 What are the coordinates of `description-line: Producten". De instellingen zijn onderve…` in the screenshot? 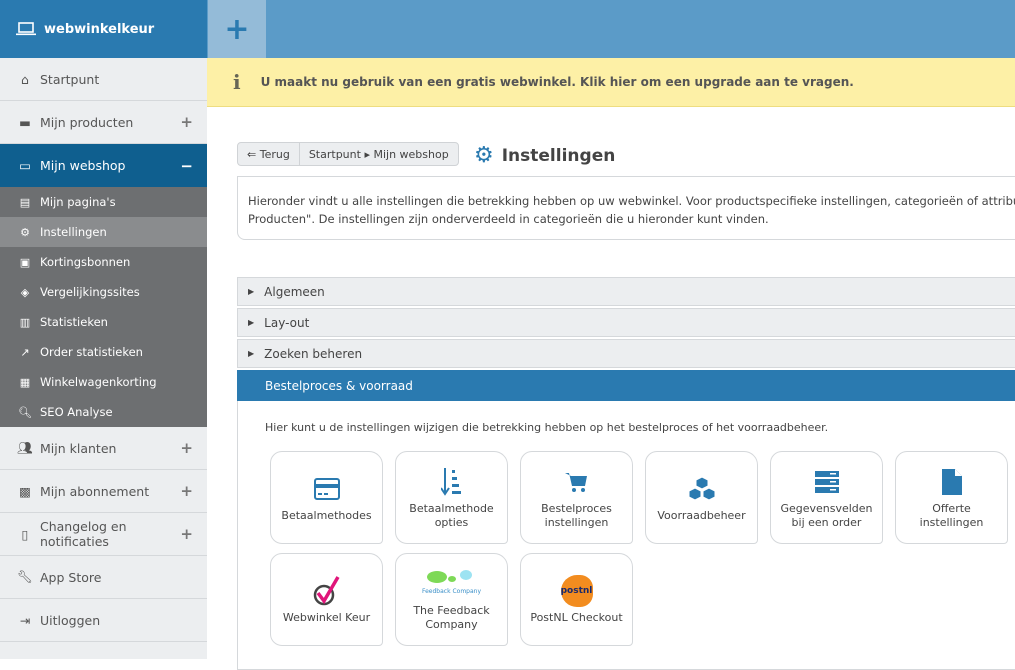 It's located at (508, 219).